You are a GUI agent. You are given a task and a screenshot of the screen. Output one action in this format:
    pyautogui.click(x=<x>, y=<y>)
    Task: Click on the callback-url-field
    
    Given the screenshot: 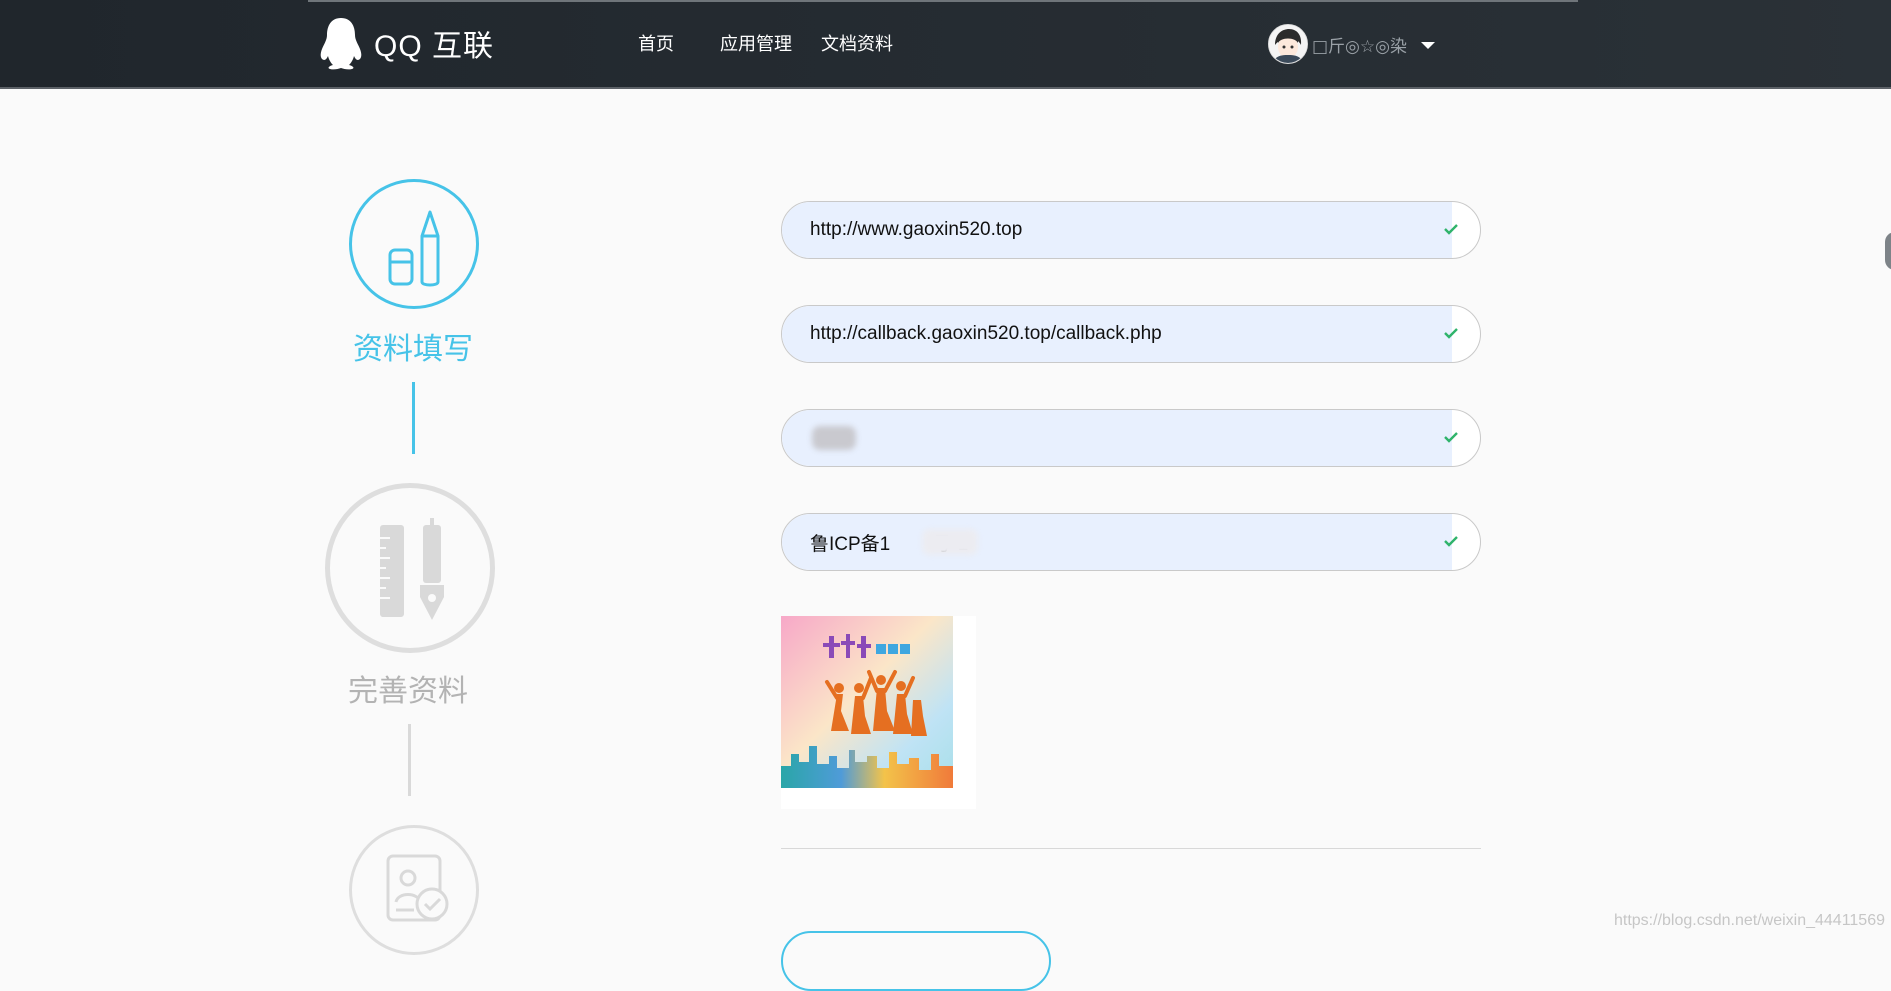 What is the action you would take?
    pyautogui.click(x=1131, y=334)
    